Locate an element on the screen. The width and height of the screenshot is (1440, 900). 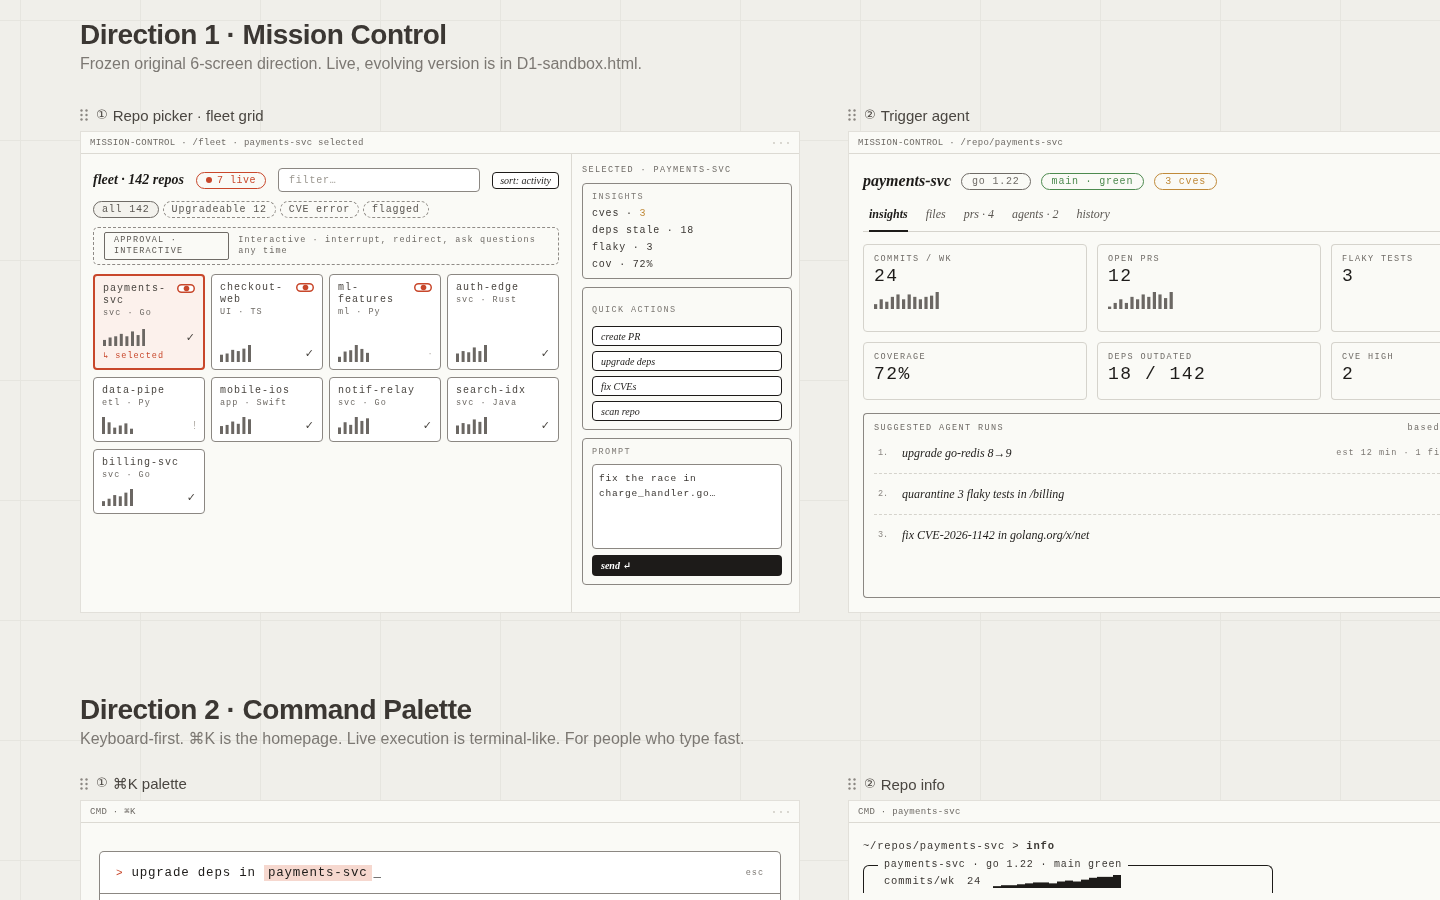
repo-card: auth-edge svc · Rust ✓ is located at coordinates (503, 322).